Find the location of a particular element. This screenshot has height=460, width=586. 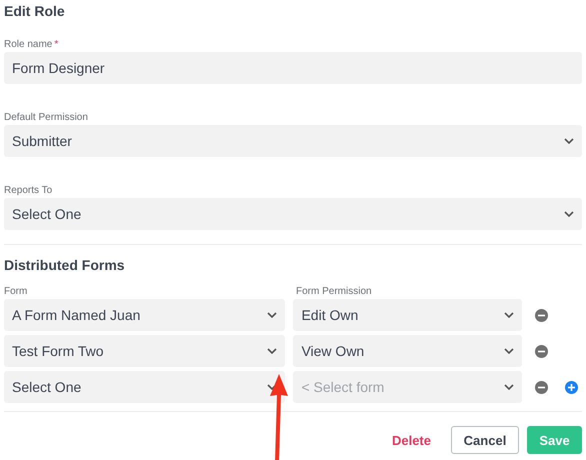

cancel-button: Cancel is located at coordinates (485, 440).